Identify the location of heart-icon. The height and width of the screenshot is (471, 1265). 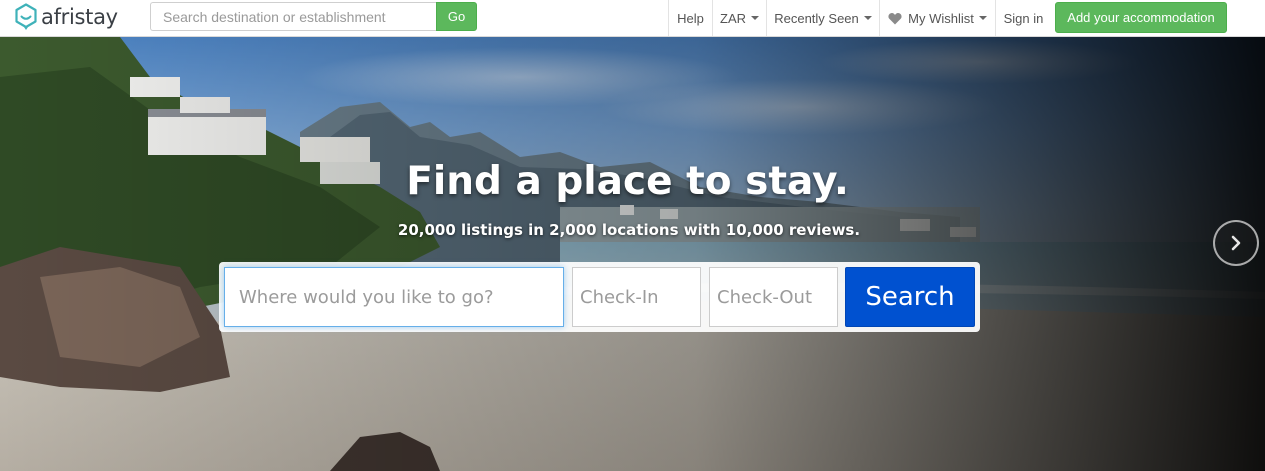
(895, 18).